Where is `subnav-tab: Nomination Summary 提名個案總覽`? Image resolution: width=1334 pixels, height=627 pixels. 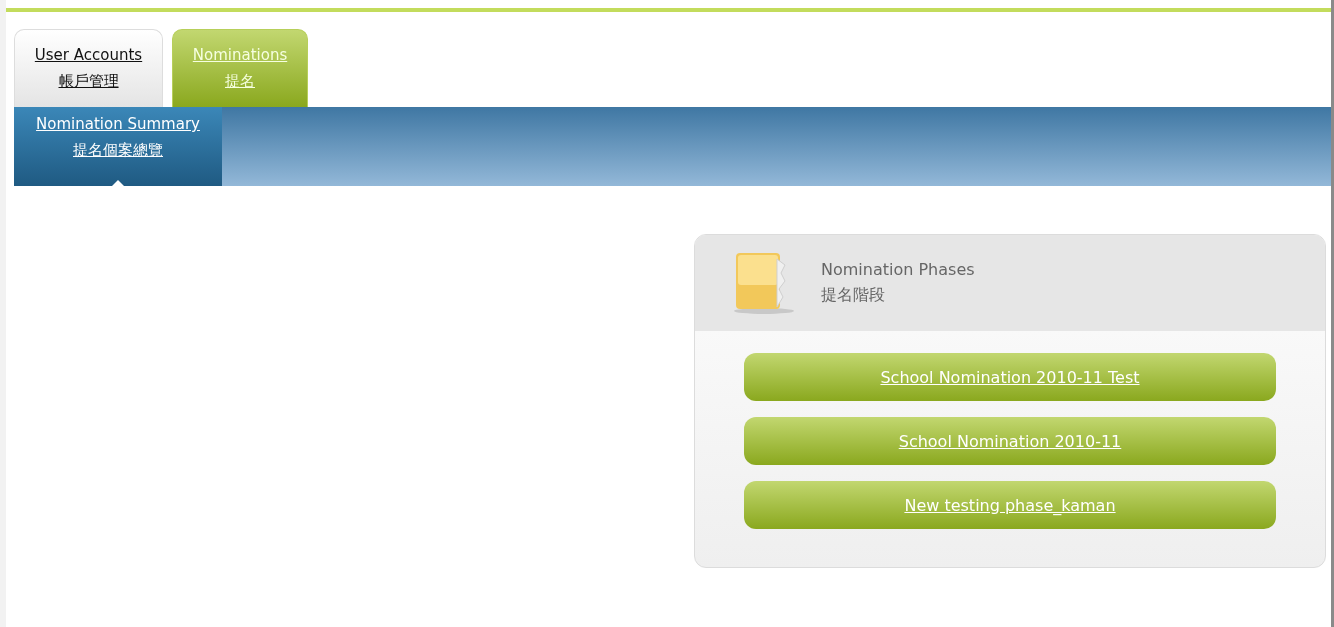
subnav-tab: Nomination Summary 提名個案總覽 is located at coordinates (118, 146).